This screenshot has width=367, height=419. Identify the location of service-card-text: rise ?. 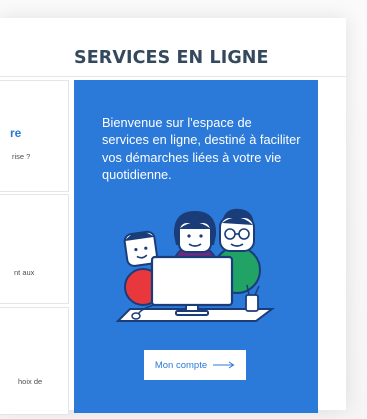
(21, 156).